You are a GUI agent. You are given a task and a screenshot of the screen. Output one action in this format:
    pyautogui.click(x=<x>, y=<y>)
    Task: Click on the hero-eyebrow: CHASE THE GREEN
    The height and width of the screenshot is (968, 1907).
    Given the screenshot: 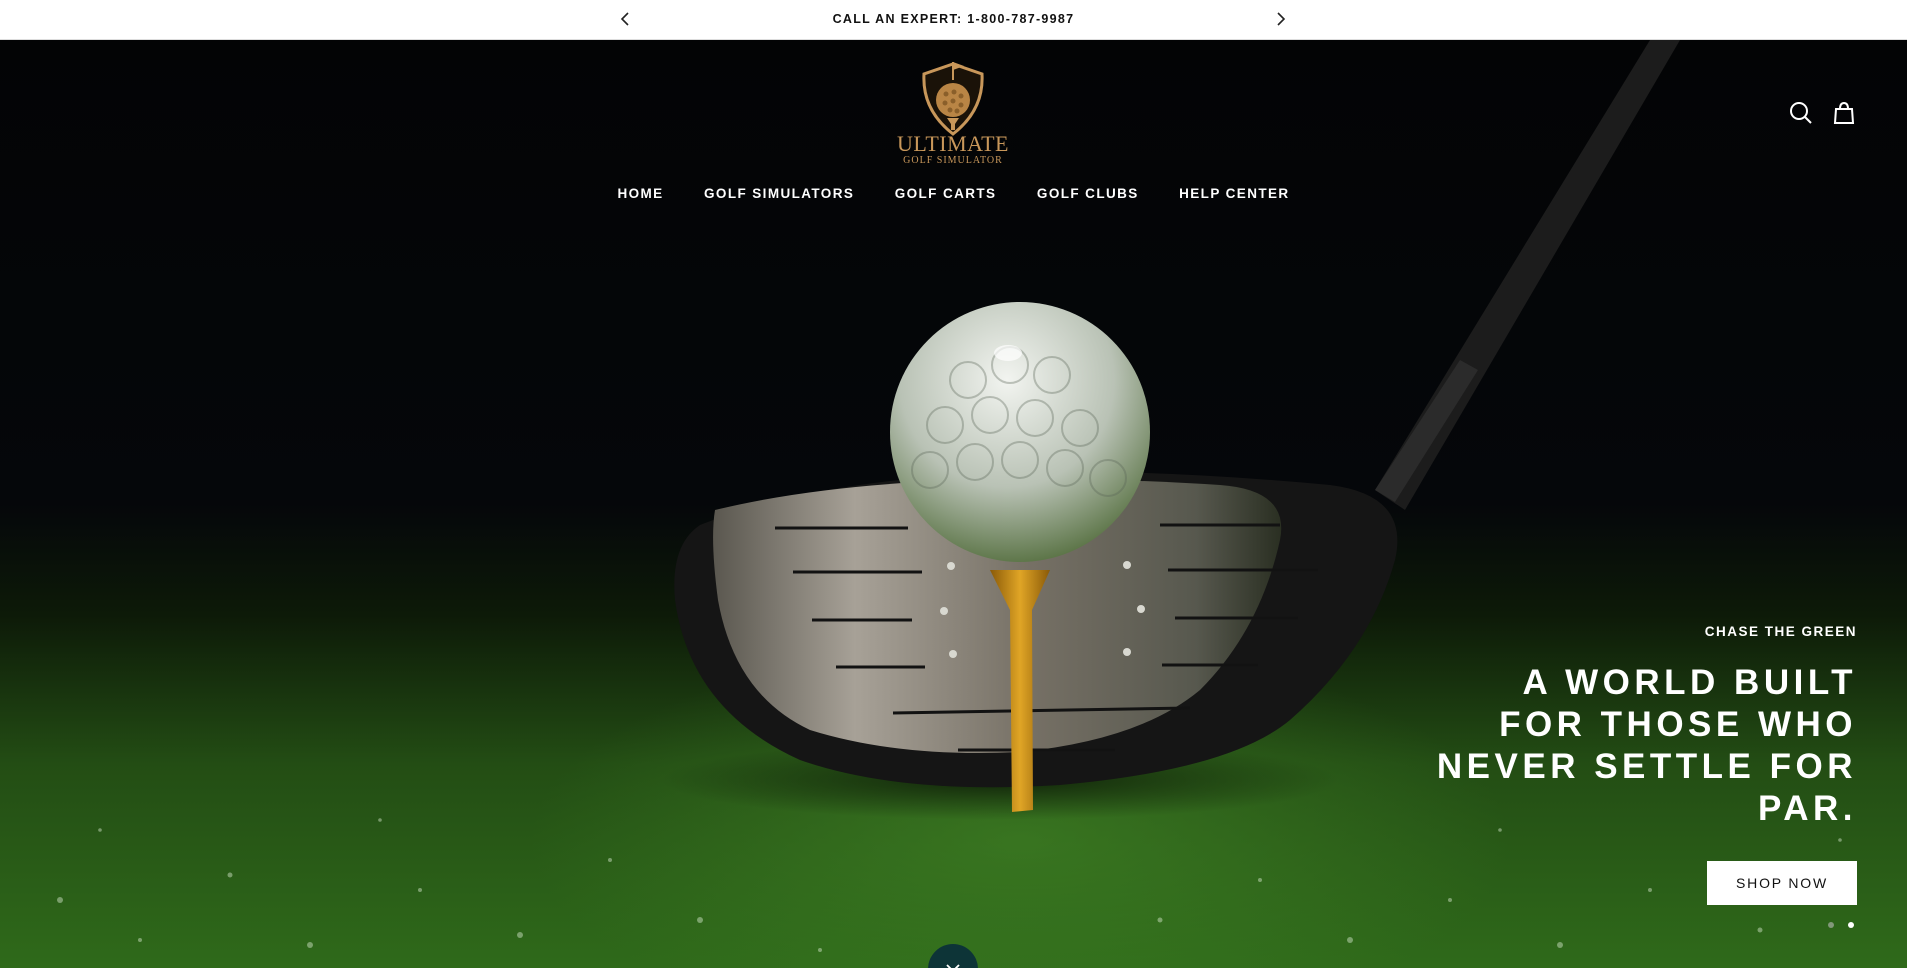 What is the action you would take?
    pyautogui.click(x=1780, y=631)
    